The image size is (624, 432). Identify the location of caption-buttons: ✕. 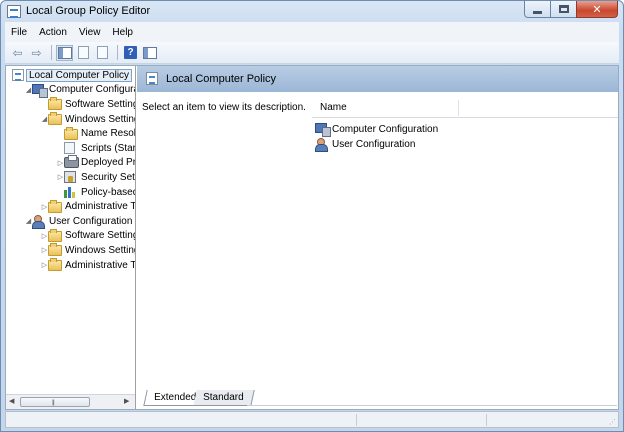
(571, 9).